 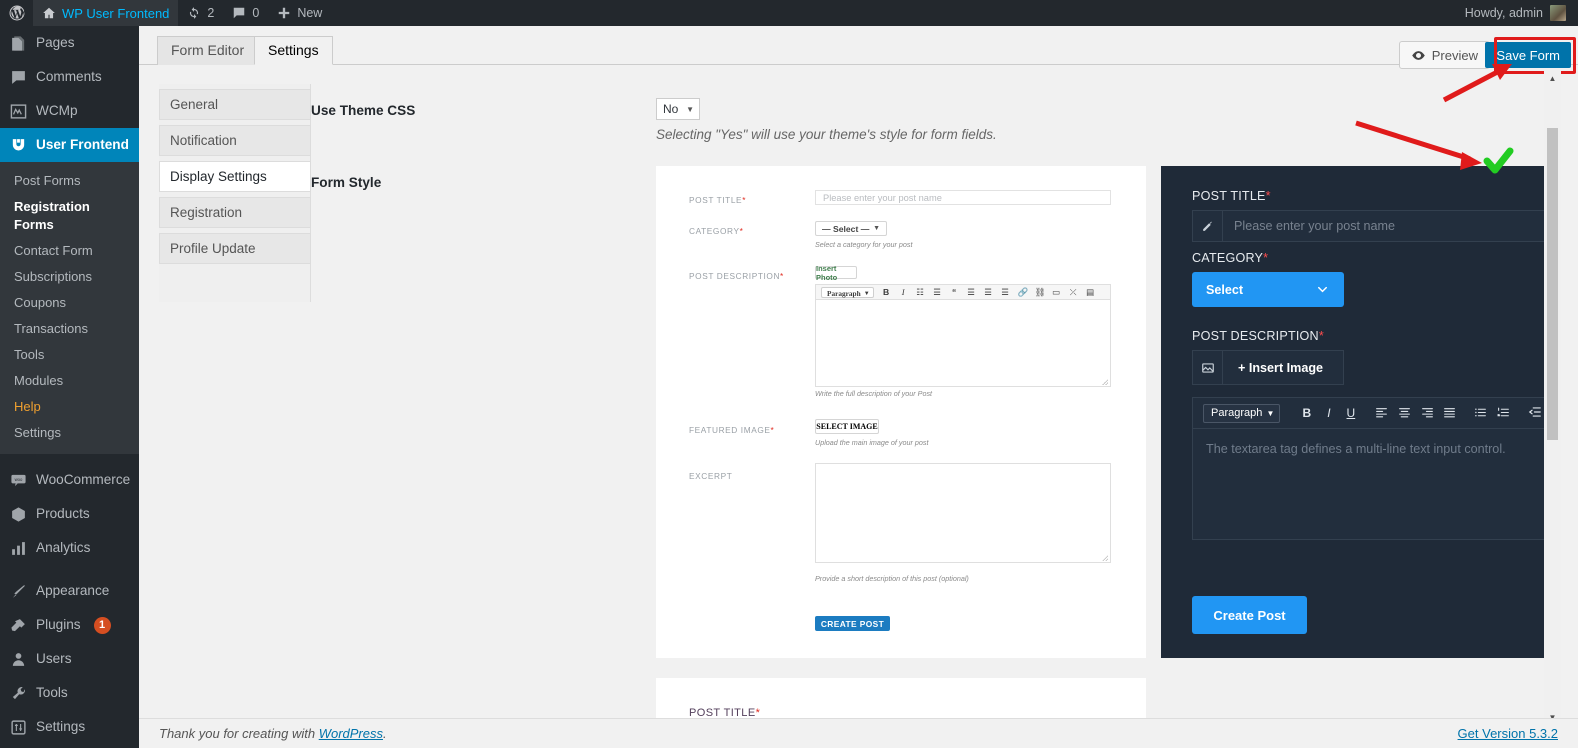 What do you see at coordinates (1040, 292) in the screenshot?
I see `unlink-icon: ⛓` at bounding box center [1040, 292].